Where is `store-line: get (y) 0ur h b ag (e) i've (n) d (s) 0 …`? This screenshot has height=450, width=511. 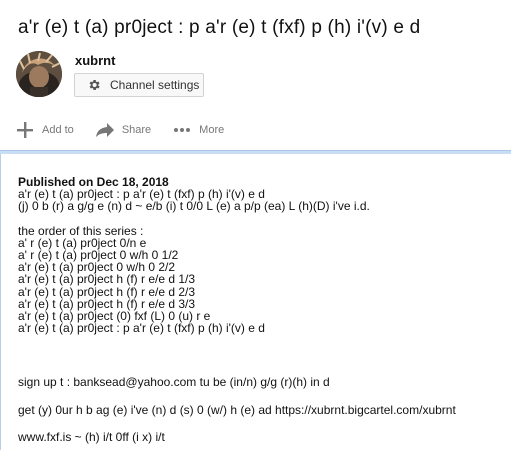 store-line: get (y) 0ur h b ag (e) i've (n) d (s) 0 … is located at coordinates (237, 410).